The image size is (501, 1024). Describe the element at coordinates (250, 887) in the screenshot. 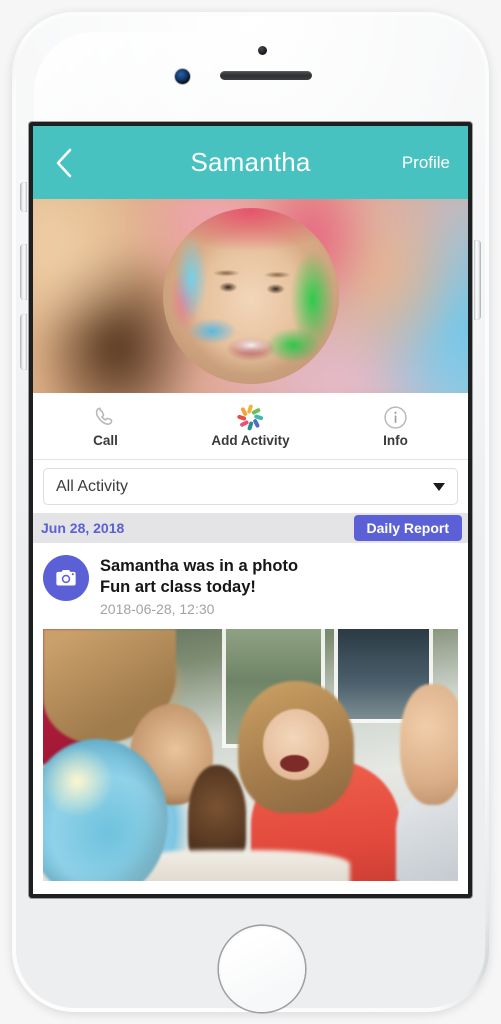

I see `feed-bottom-space` at that location.